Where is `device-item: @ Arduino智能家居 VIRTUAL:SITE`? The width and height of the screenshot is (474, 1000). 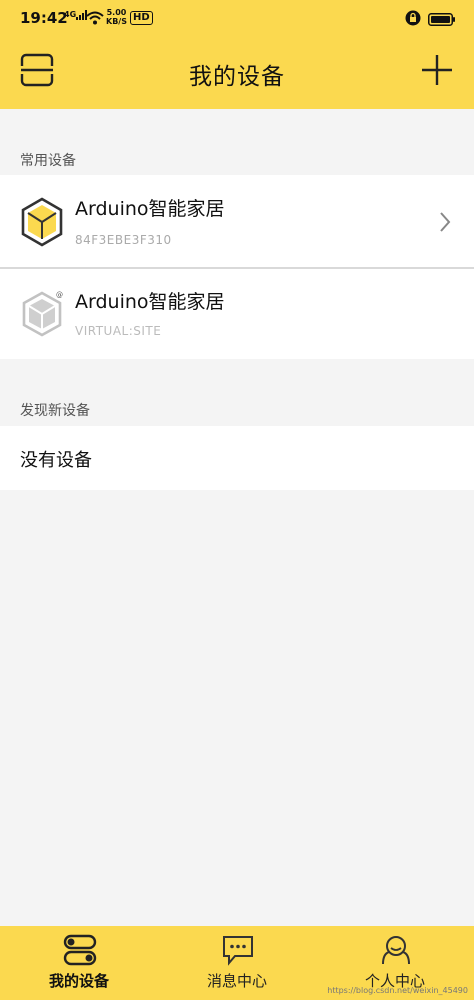
device-item: @ Arduino智能家居 VIRTUAL:SITE is located at coordinates (237, 314).